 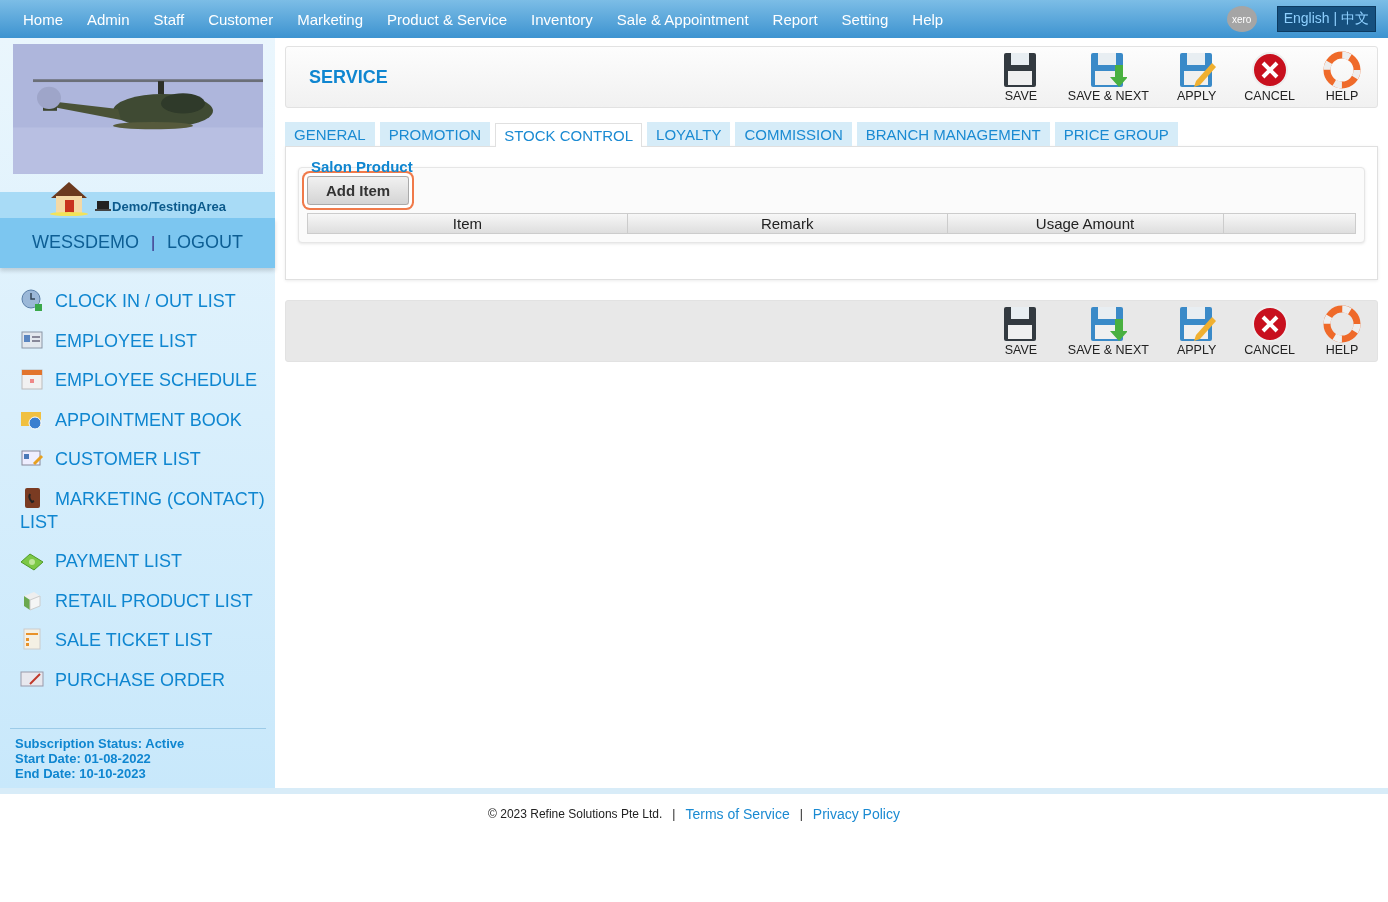 I want to click on sidebar-menu-item: APPOINTMENT BOOK, so click(x=143, y=419).